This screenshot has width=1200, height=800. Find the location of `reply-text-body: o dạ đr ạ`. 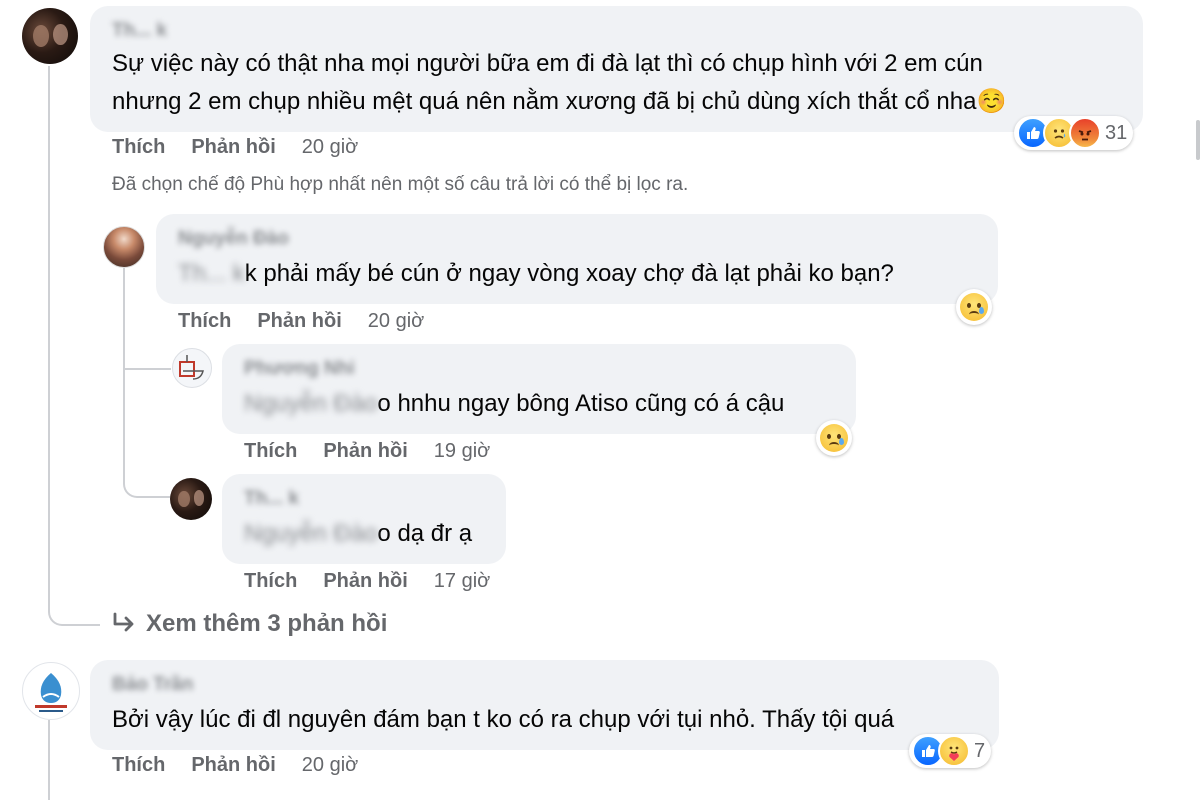

reply-text-body: o dạ đr ạ is located at coordinates (425, 533).